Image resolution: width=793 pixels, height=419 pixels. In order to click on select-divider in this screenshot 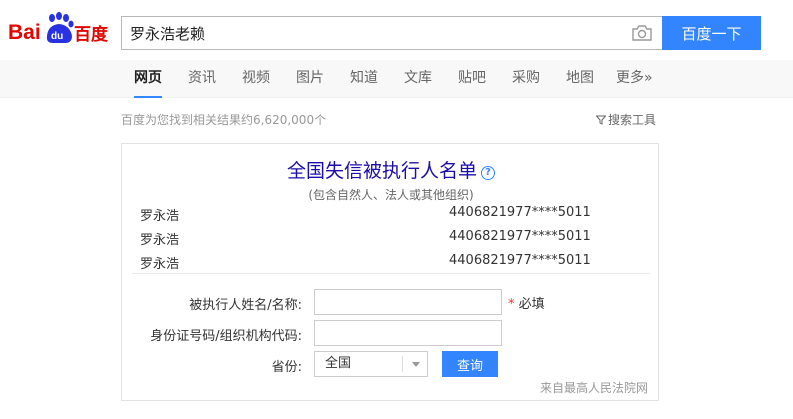, I will do `click(402, 364)`.